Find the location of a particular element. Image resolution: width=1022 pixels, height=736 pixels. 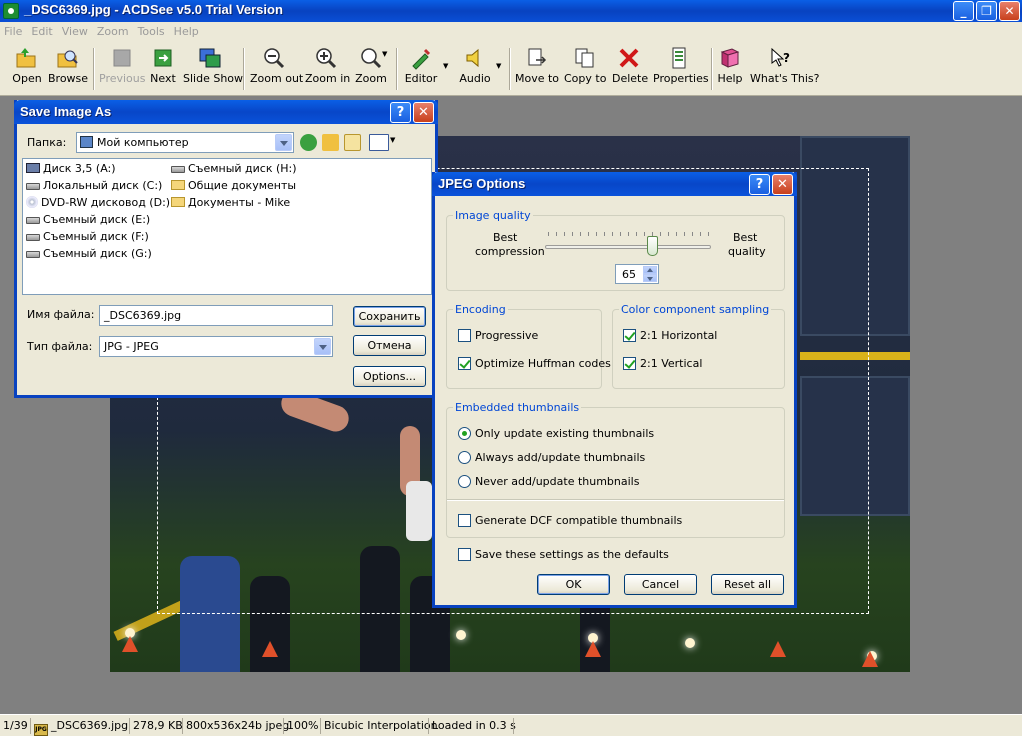

save-dialog-title-bar: Save Image As ? ✕ is located at coordinates (226, 112).